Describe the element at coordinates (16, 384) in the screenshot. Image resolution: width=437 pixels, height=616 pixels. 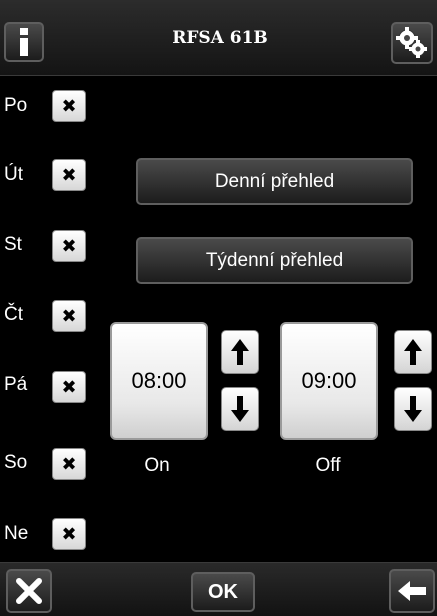
I see `day-label-pa: Pá` at that location.